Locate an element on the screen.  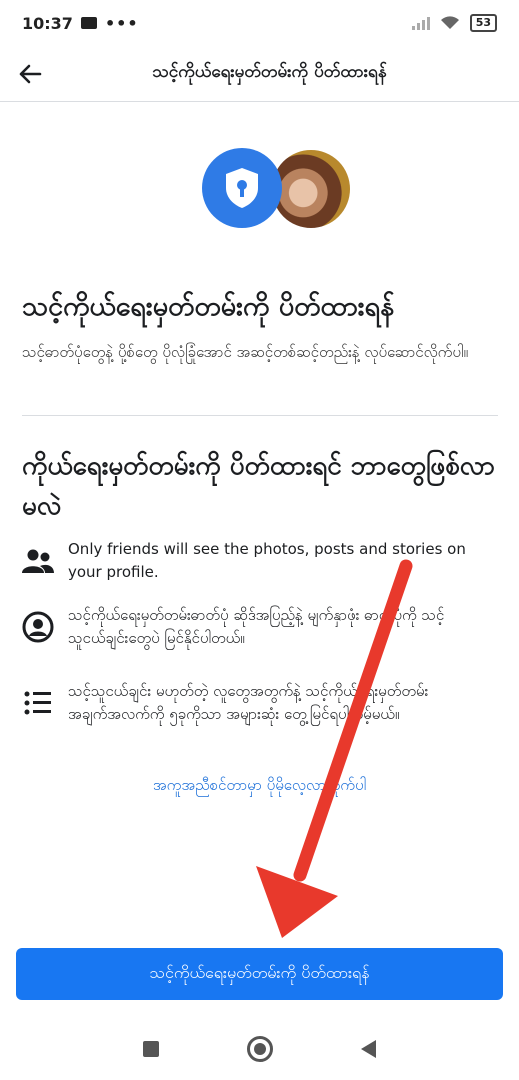
profile-avatar is located at coordinates (311, 189).